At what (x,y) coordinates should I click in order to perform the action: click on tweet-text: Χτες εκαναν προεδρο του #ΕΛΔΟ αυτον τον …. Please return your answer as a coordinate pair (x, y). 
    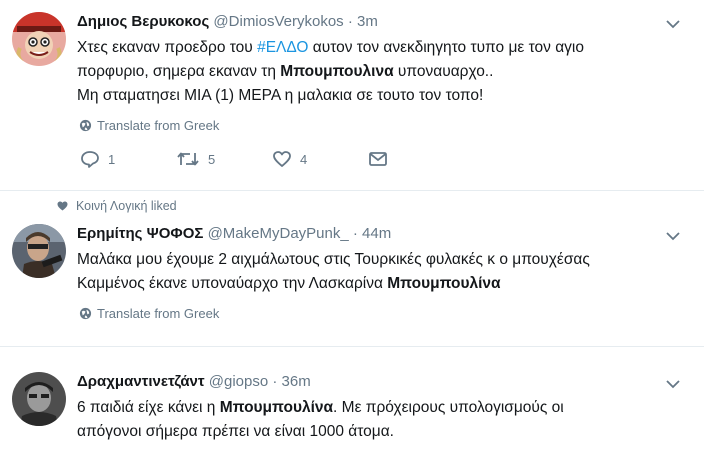
    Looking at the image, I should click on (382, 72).